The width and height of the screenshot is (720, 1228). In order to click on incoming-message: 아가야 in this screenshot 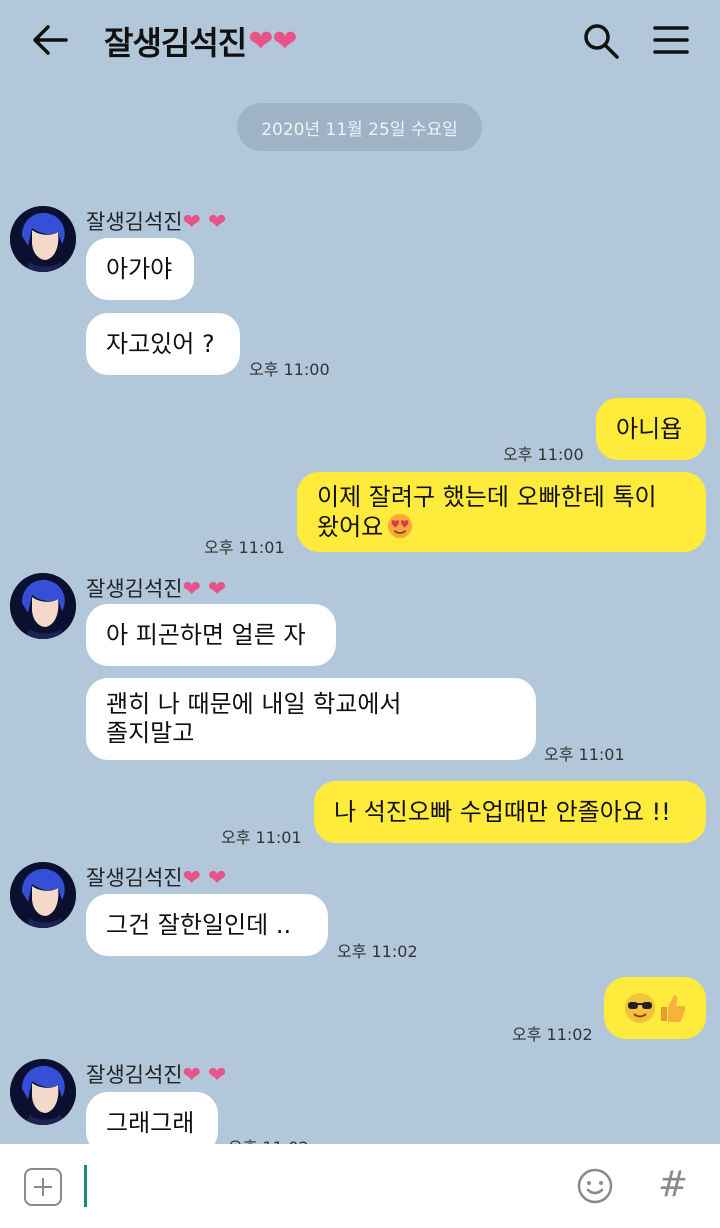, I will do `click(140, 269)`.